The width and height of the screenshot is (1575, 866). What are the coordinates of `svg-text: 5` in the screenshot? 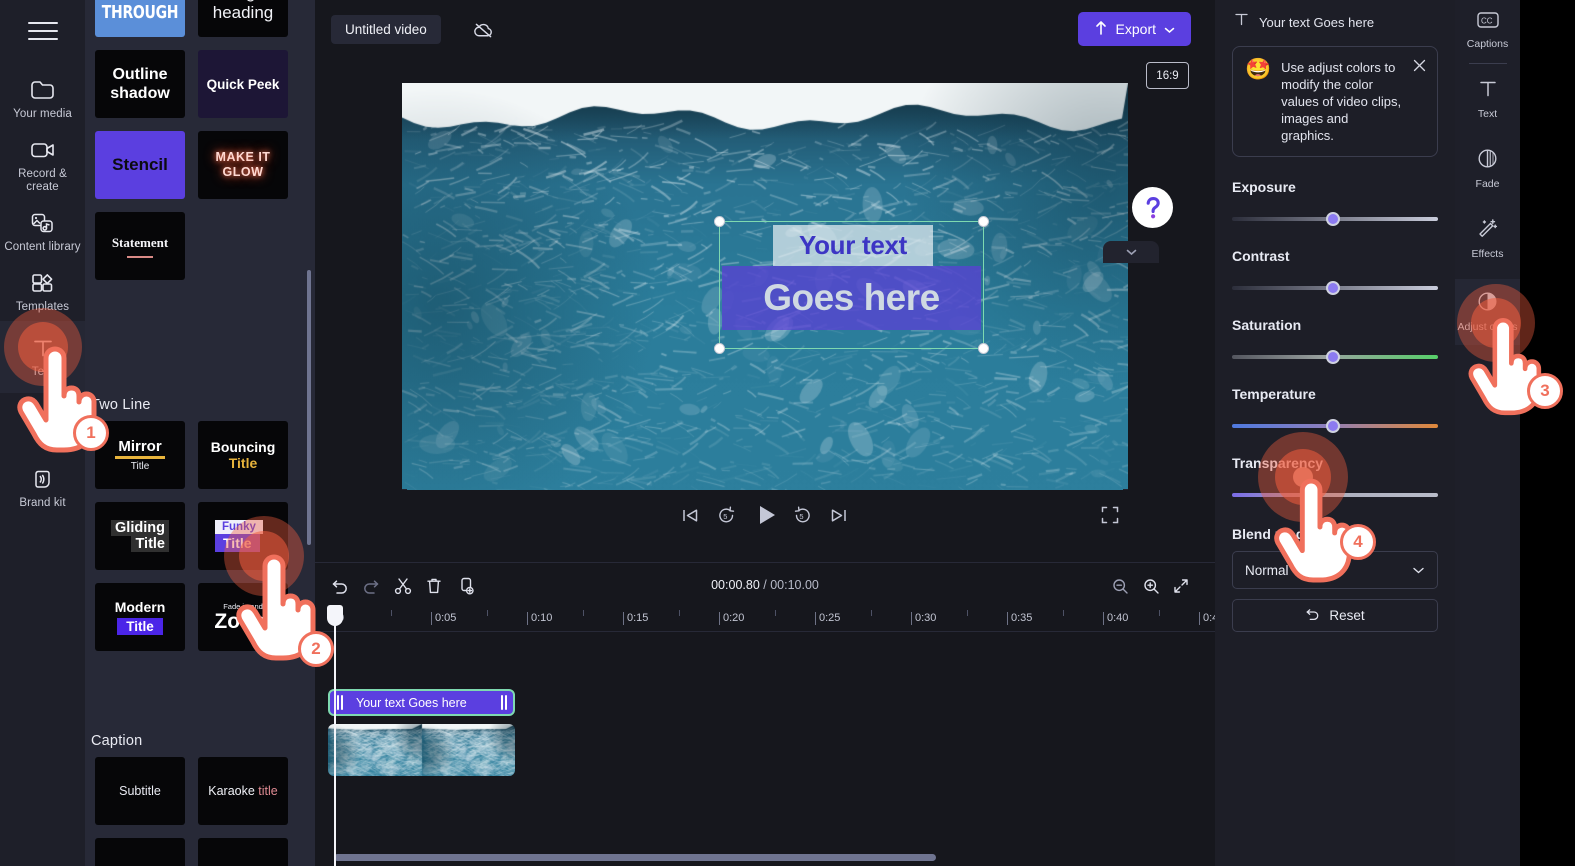 It's located at (725, 516).